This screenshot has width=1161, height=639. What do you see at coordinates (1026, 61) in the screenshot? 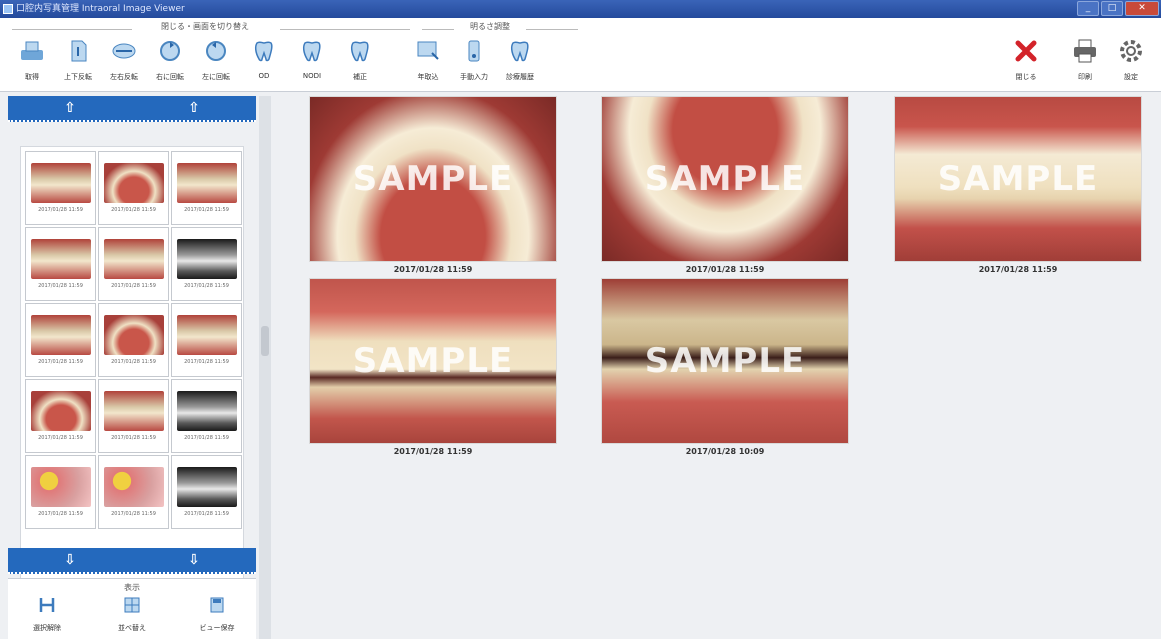
I see `close-button: 閉じる` at bounding box center [1026, 61].